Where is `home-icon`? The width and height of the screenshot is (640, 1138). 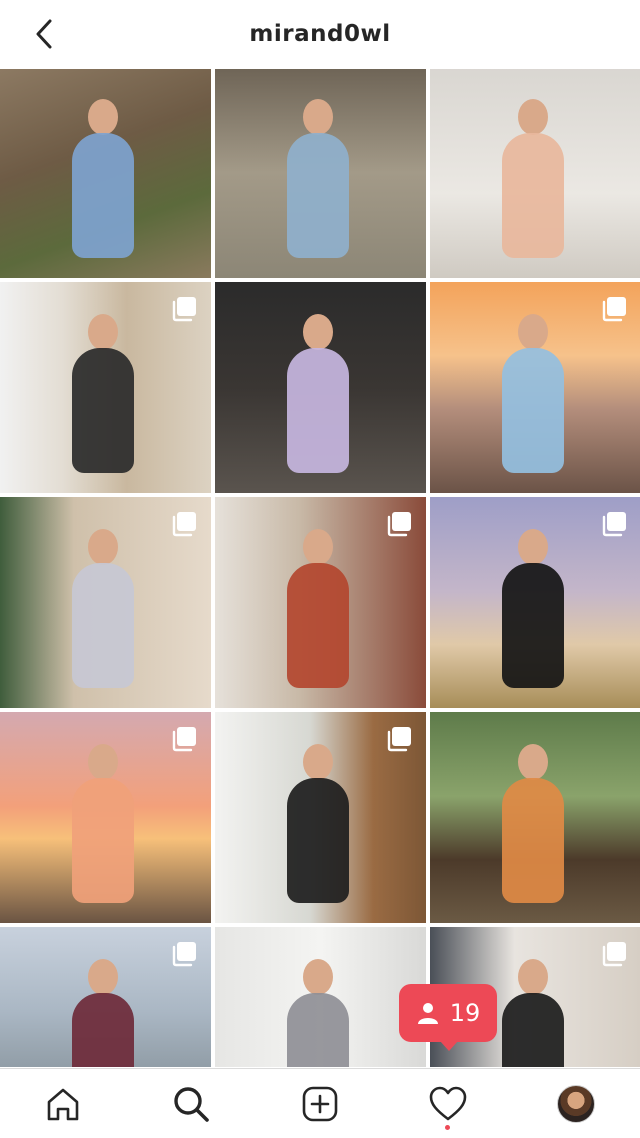
home-icon is located at coordinates (63, 1104).